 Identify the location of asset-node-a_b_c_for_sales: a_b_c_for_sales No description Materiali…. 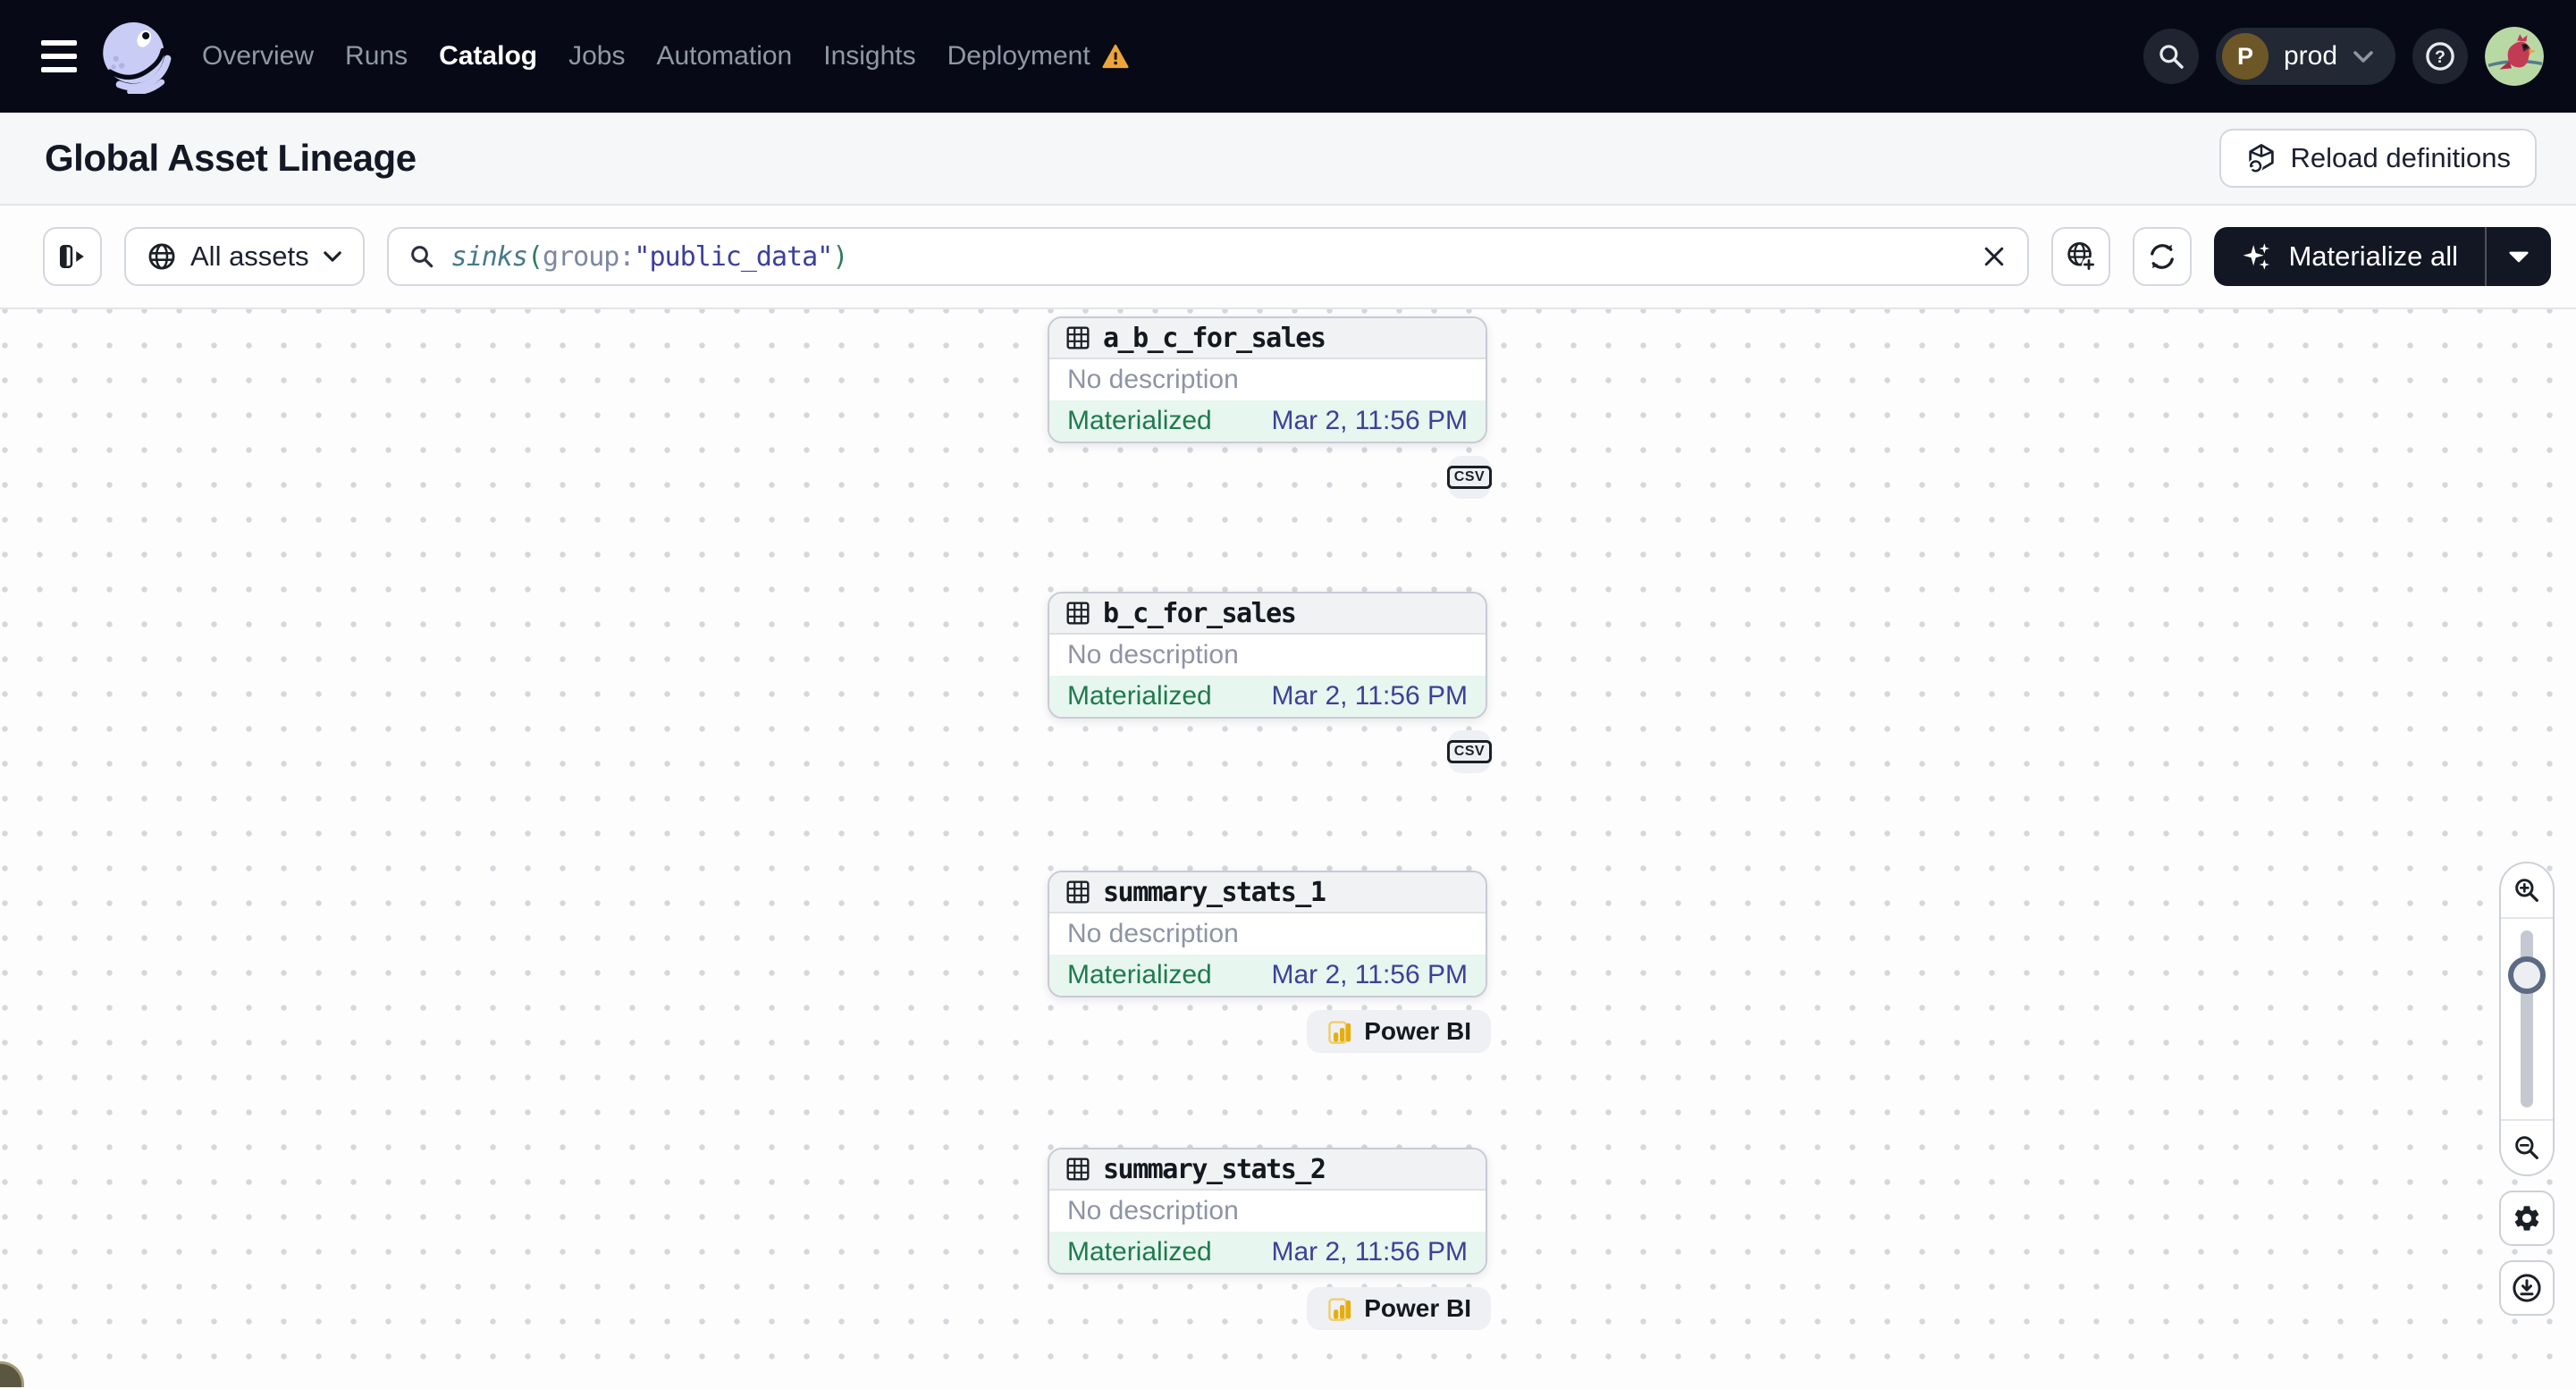
(1268, 379).